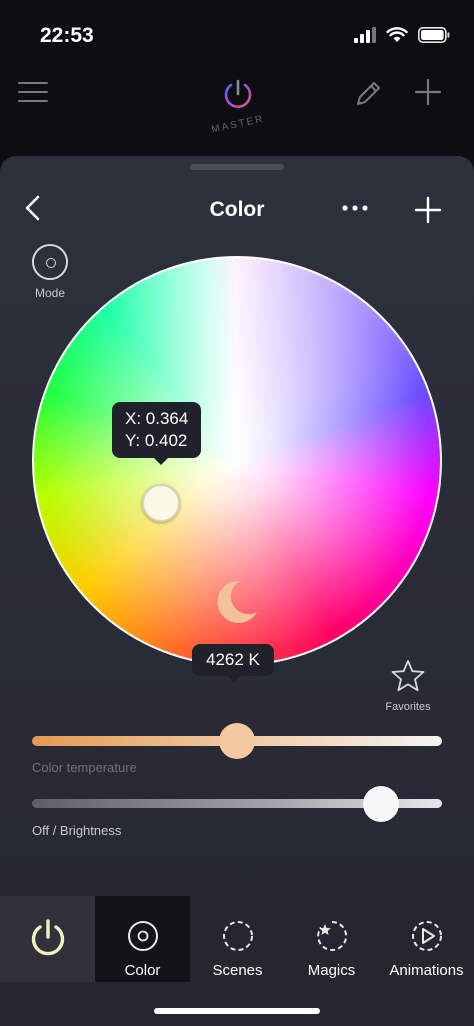 This screenshot has height=1026, width=474. I want to click on moon-icon, so click(236, 602).